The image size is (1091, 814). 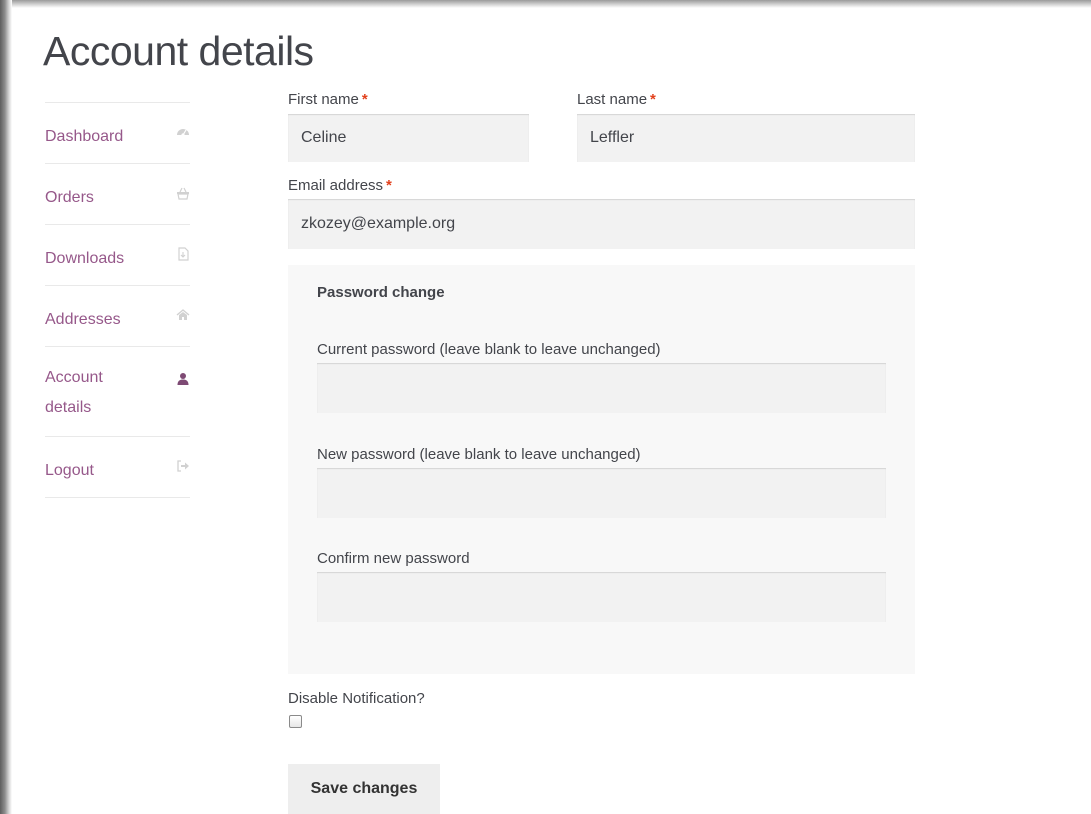 What do you see at coordinates (183, 132) in the screenshot?
I see `dashboard-icon` at bounding box center [183, 132].